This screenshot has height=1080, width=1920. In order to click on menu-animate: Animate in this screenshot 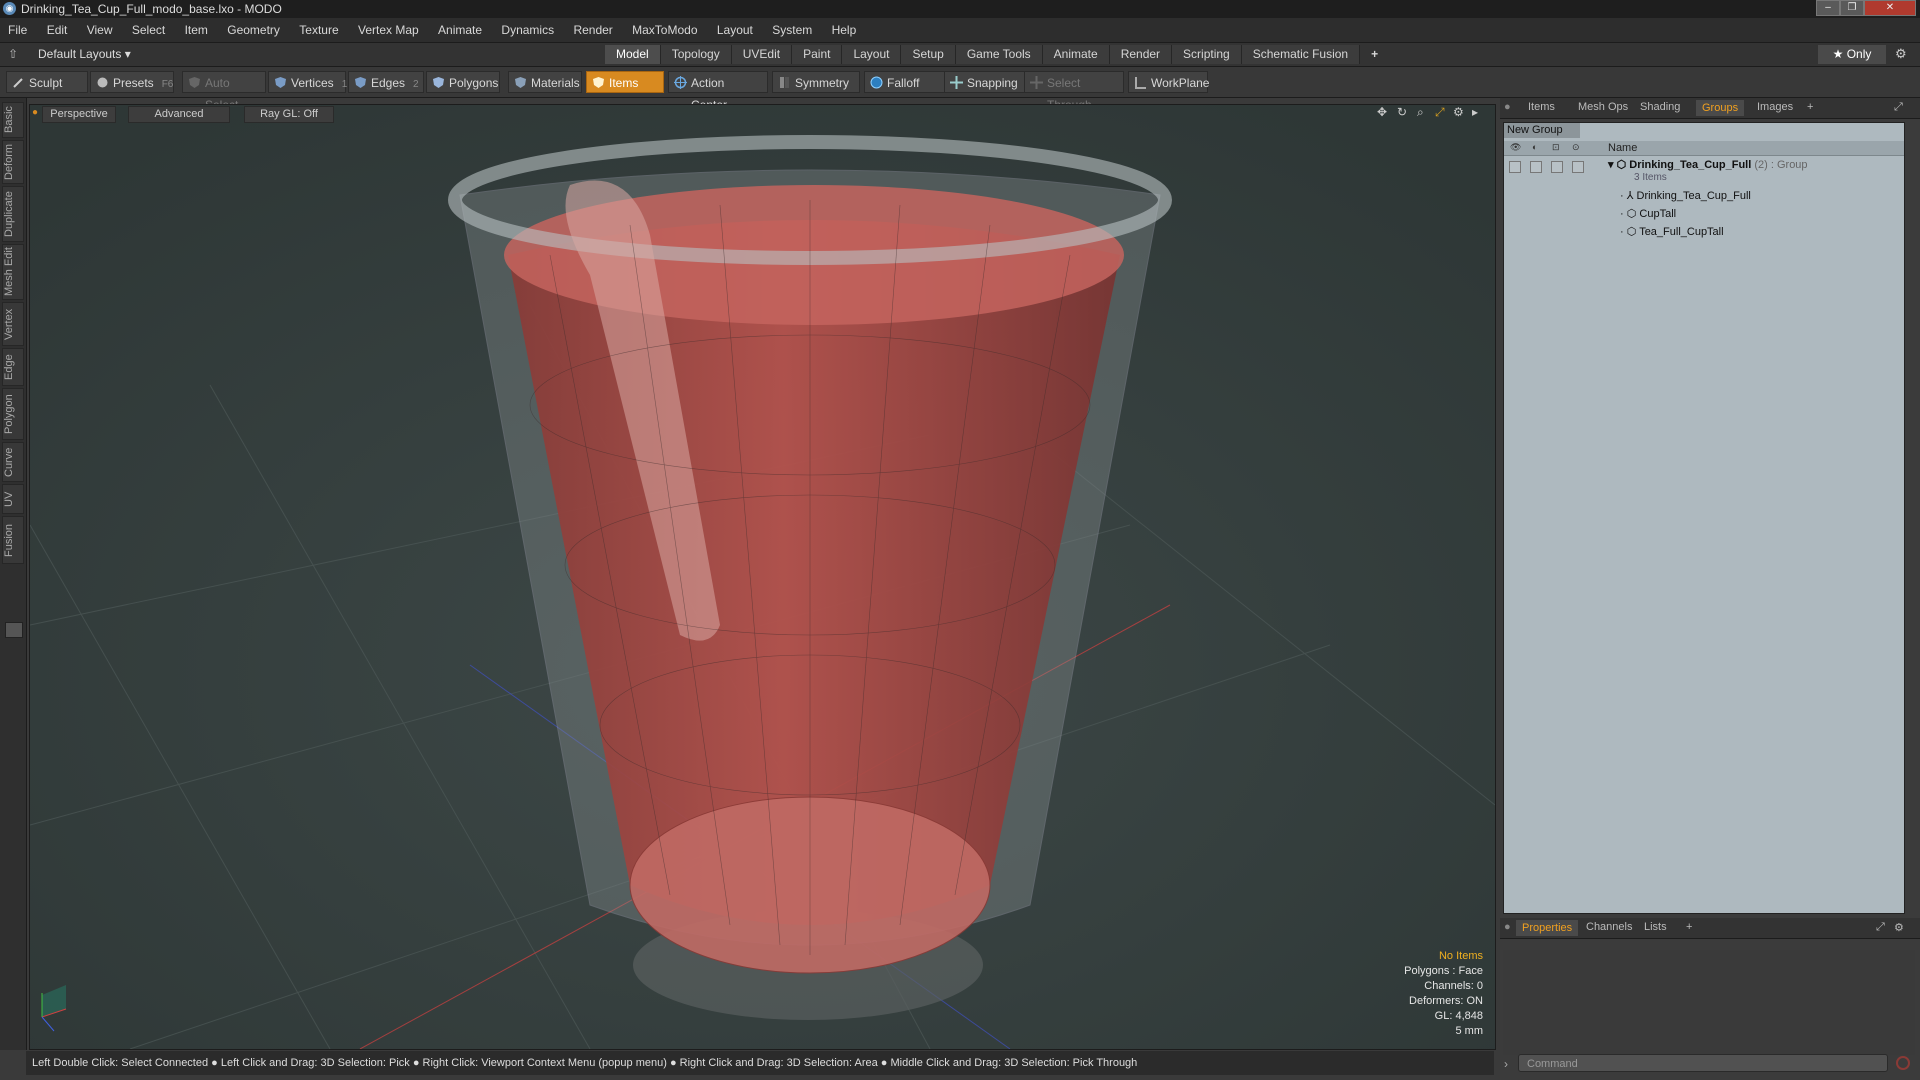, I will do `click(460, 30)`.